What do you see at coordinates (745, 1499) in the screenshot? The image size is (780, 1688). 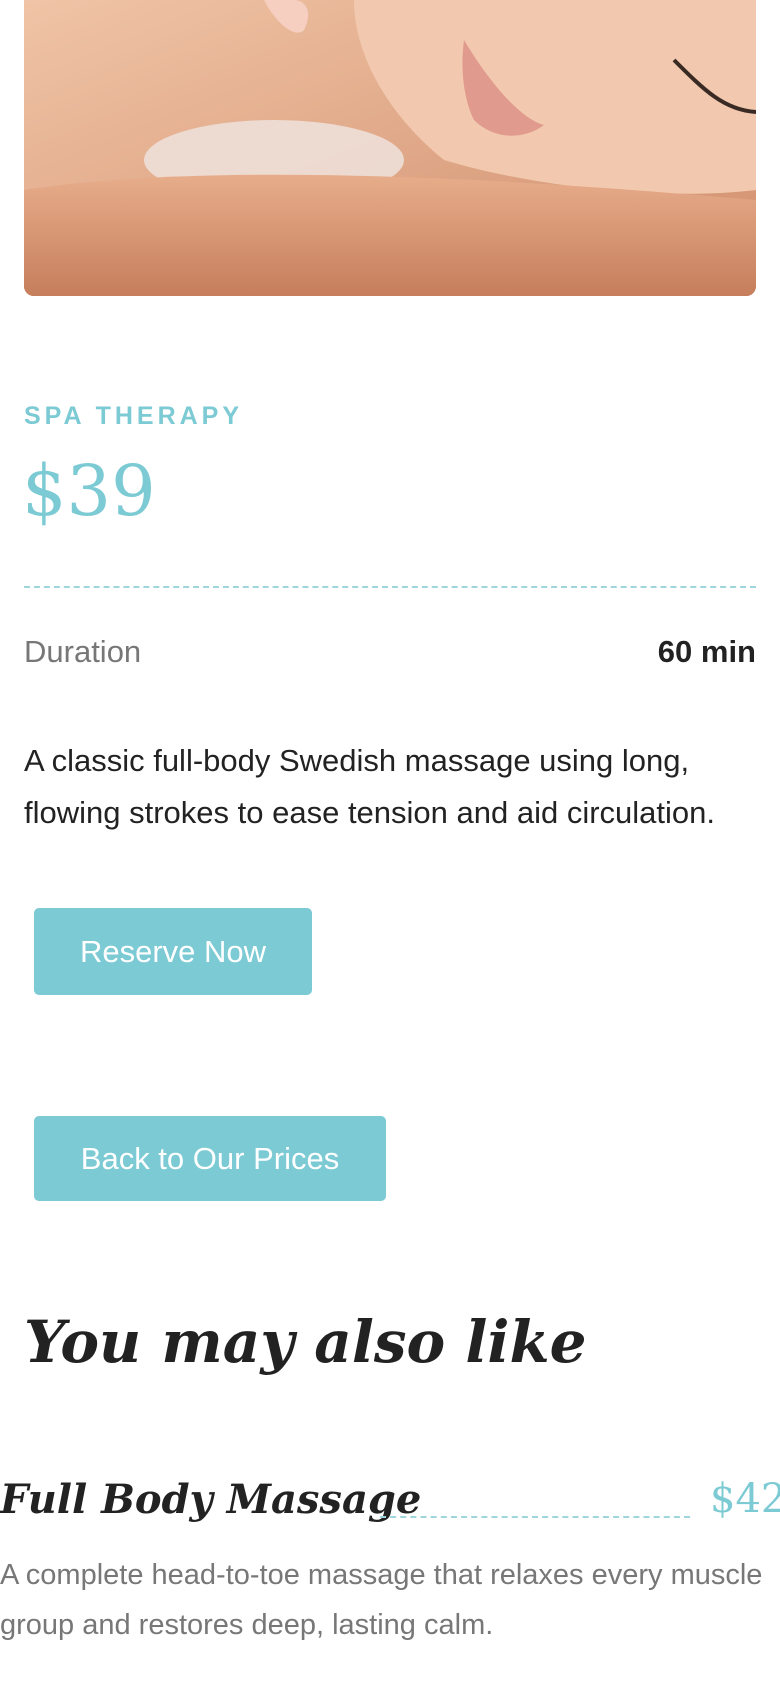 I see `related-item-price: $42` at bounding box center [745, 1499].